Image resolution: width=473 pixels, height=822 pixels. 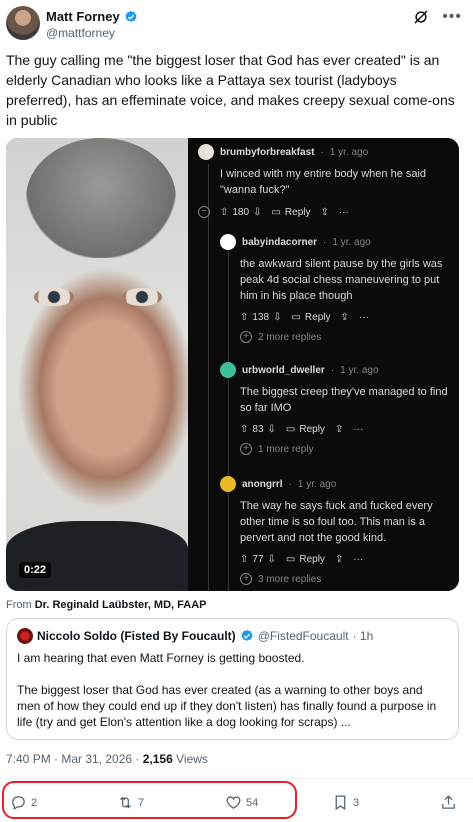 What do you see at coordinates (286, 449) in the screenshot?
I see `more-replies-label: 1 more reply` at bounding box center [286, 449].